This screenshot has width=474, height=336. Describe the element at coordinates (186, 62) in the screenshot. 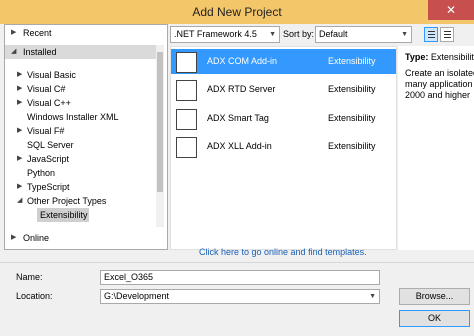

I see `com-addin-icon` at that location.